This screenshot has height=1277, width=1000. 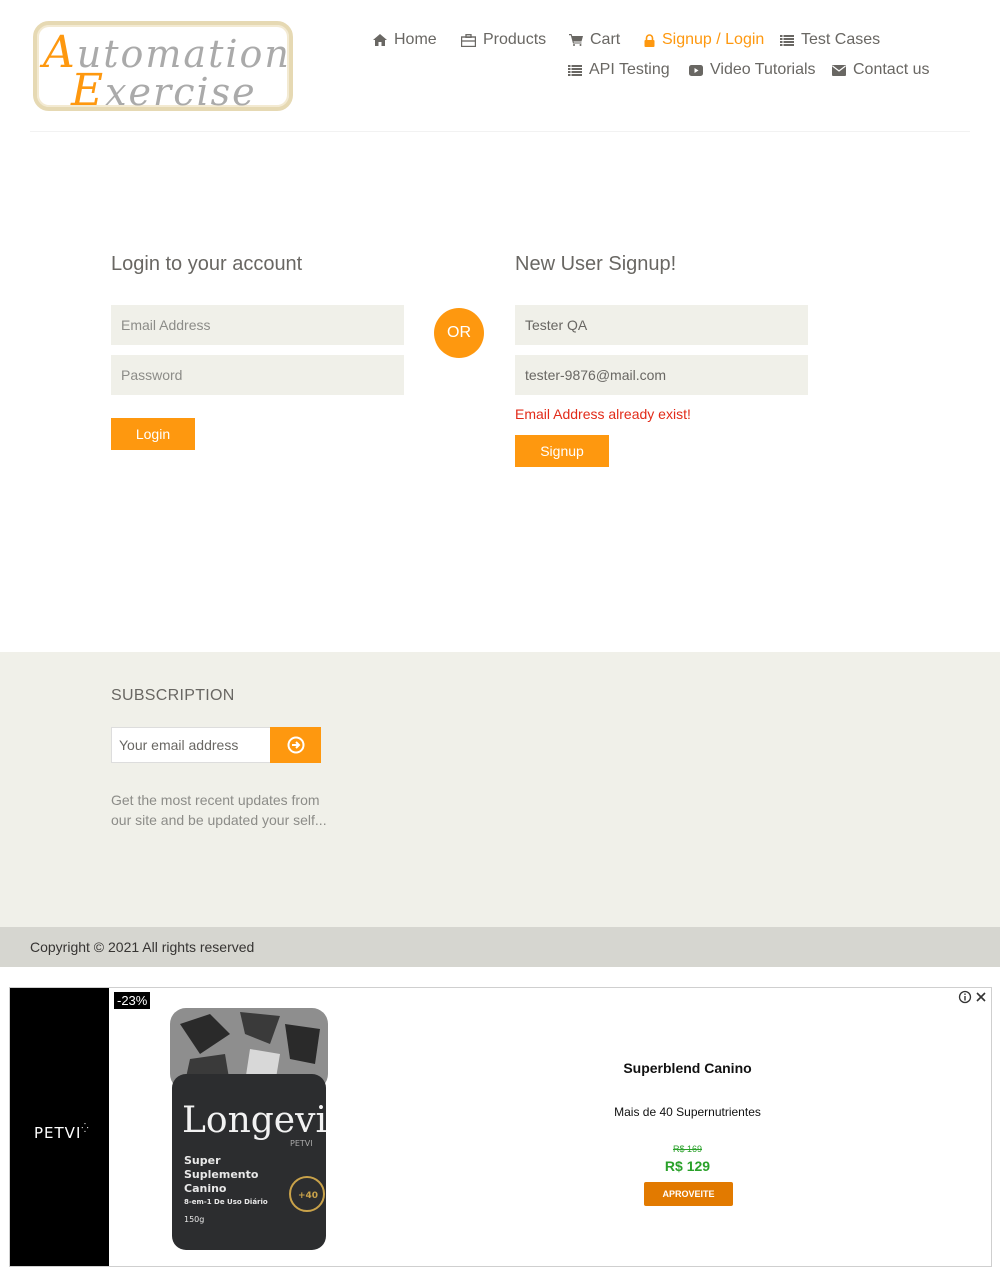 What do you see at coordinates (687, 1166) in the screenshot?
I see `ad-price: R$ 129` at bounding box center [687, 1166].